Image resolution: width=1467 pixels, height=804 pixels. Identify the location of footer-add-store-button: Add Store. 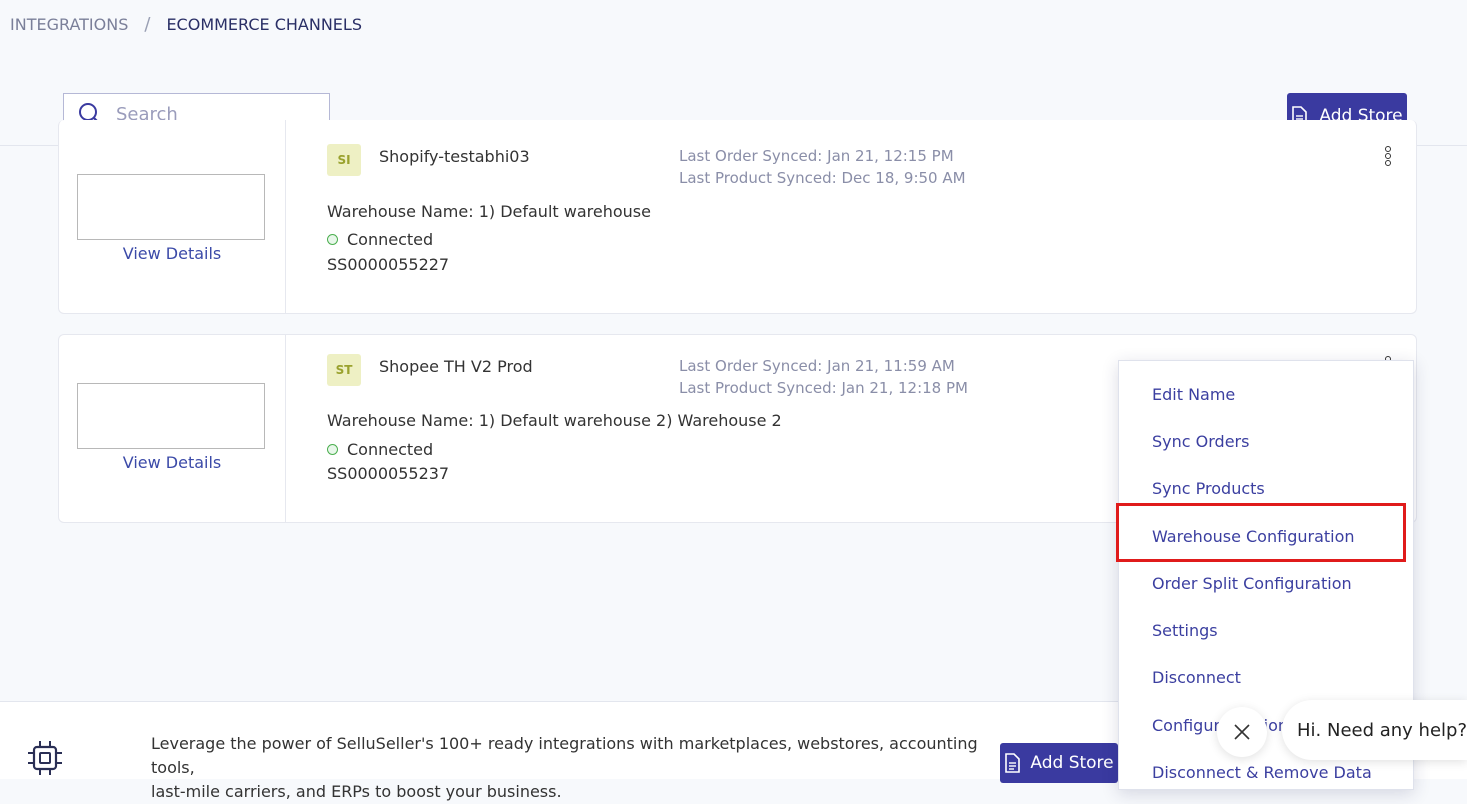
(1059, 763).